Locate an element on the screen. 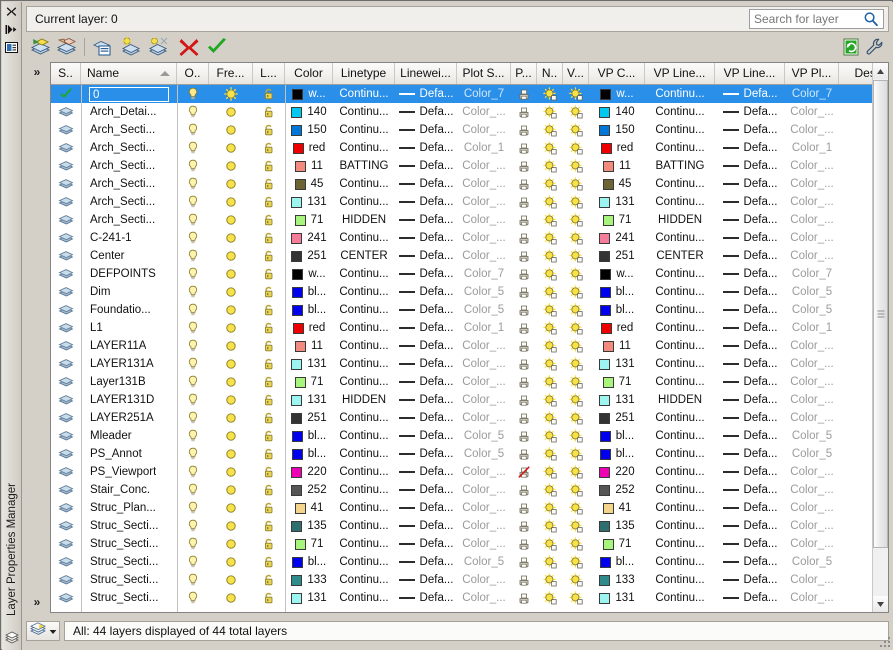 The height and width of the screenshot is (651, 893). column-header-name: Name is located at coordinates (129, 73).